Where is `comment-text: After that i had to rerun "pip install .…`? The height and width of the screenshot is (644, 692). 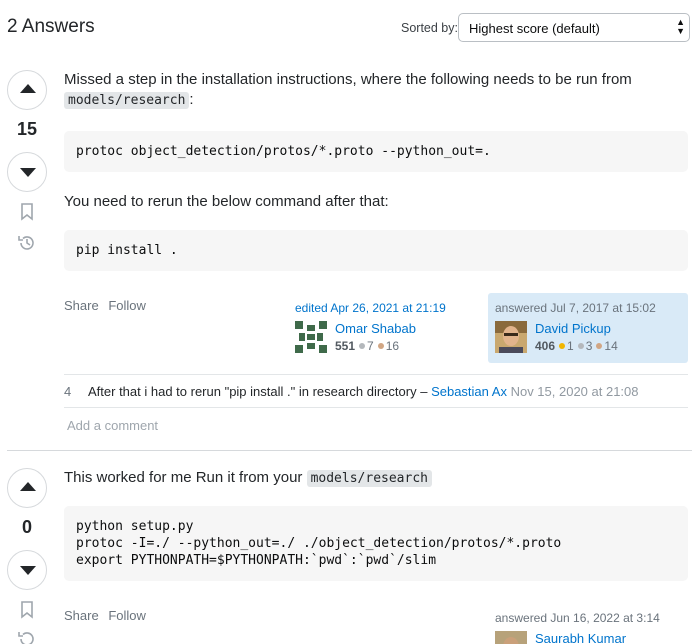
comment-text: After that i had to rerun "pip install .… is located at coordinates (260, 391).